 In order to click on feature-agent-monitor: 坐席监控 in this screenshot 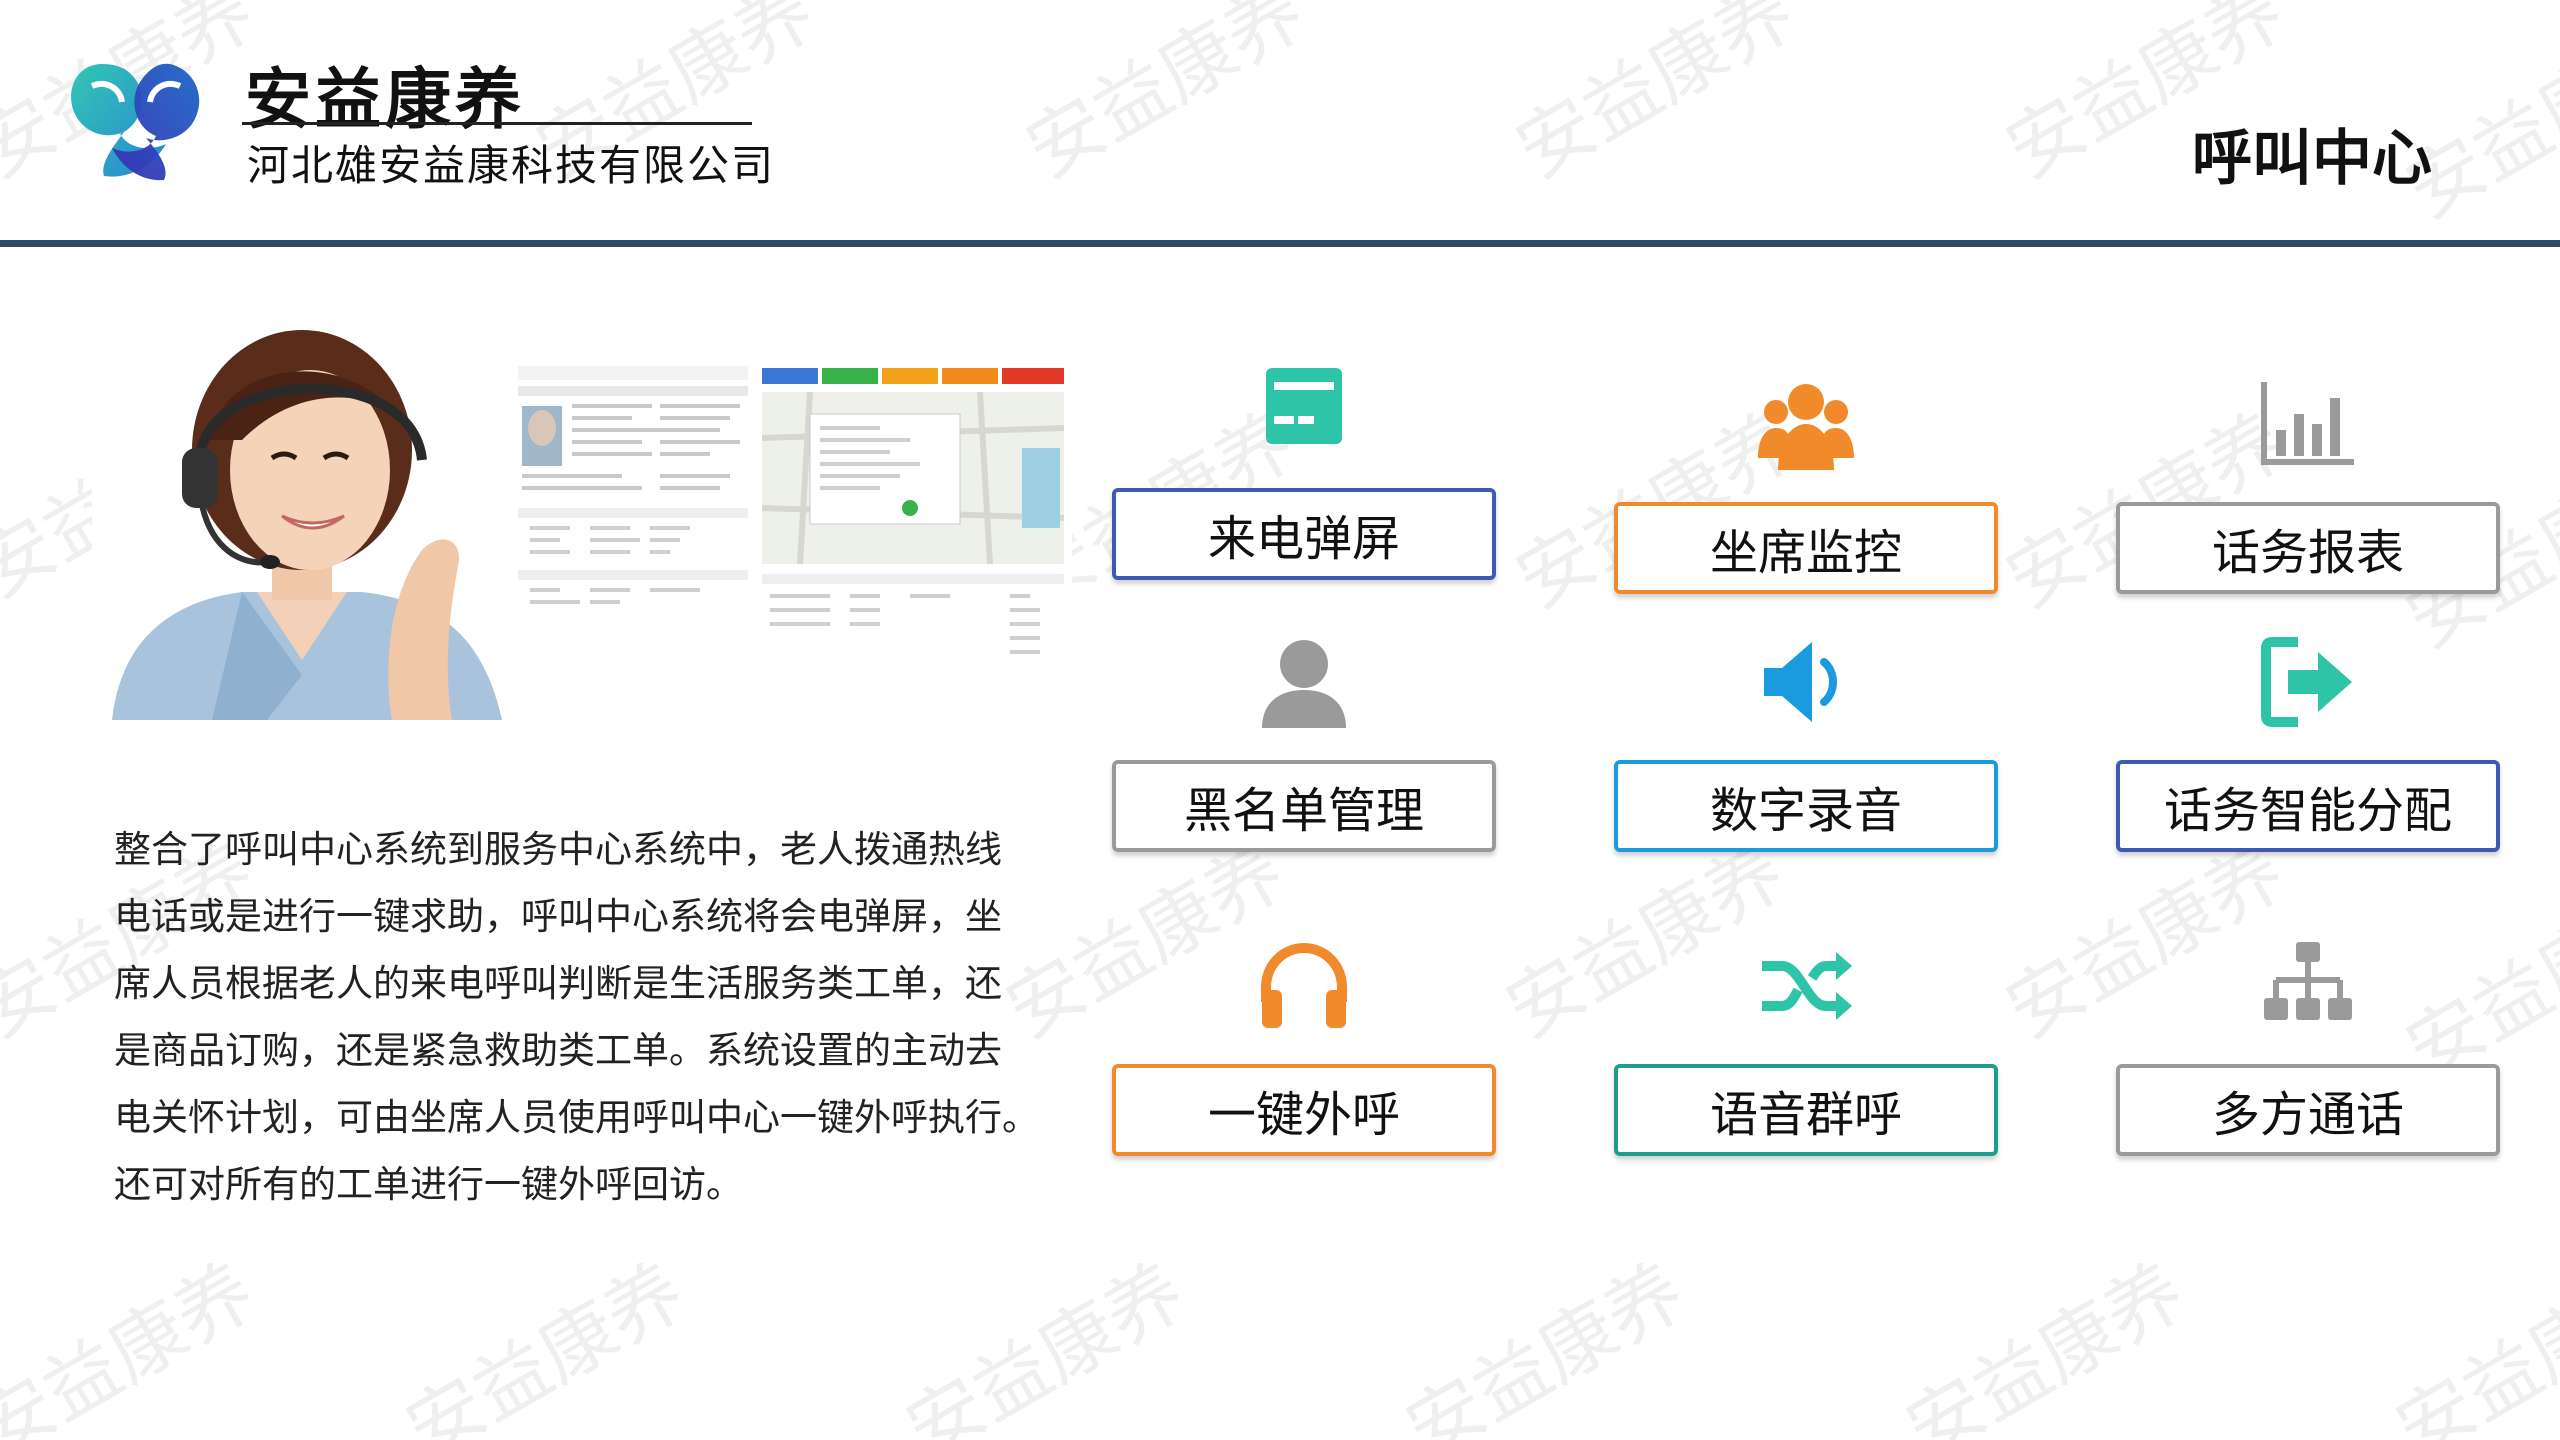, I will do `click(1806, 494)`.